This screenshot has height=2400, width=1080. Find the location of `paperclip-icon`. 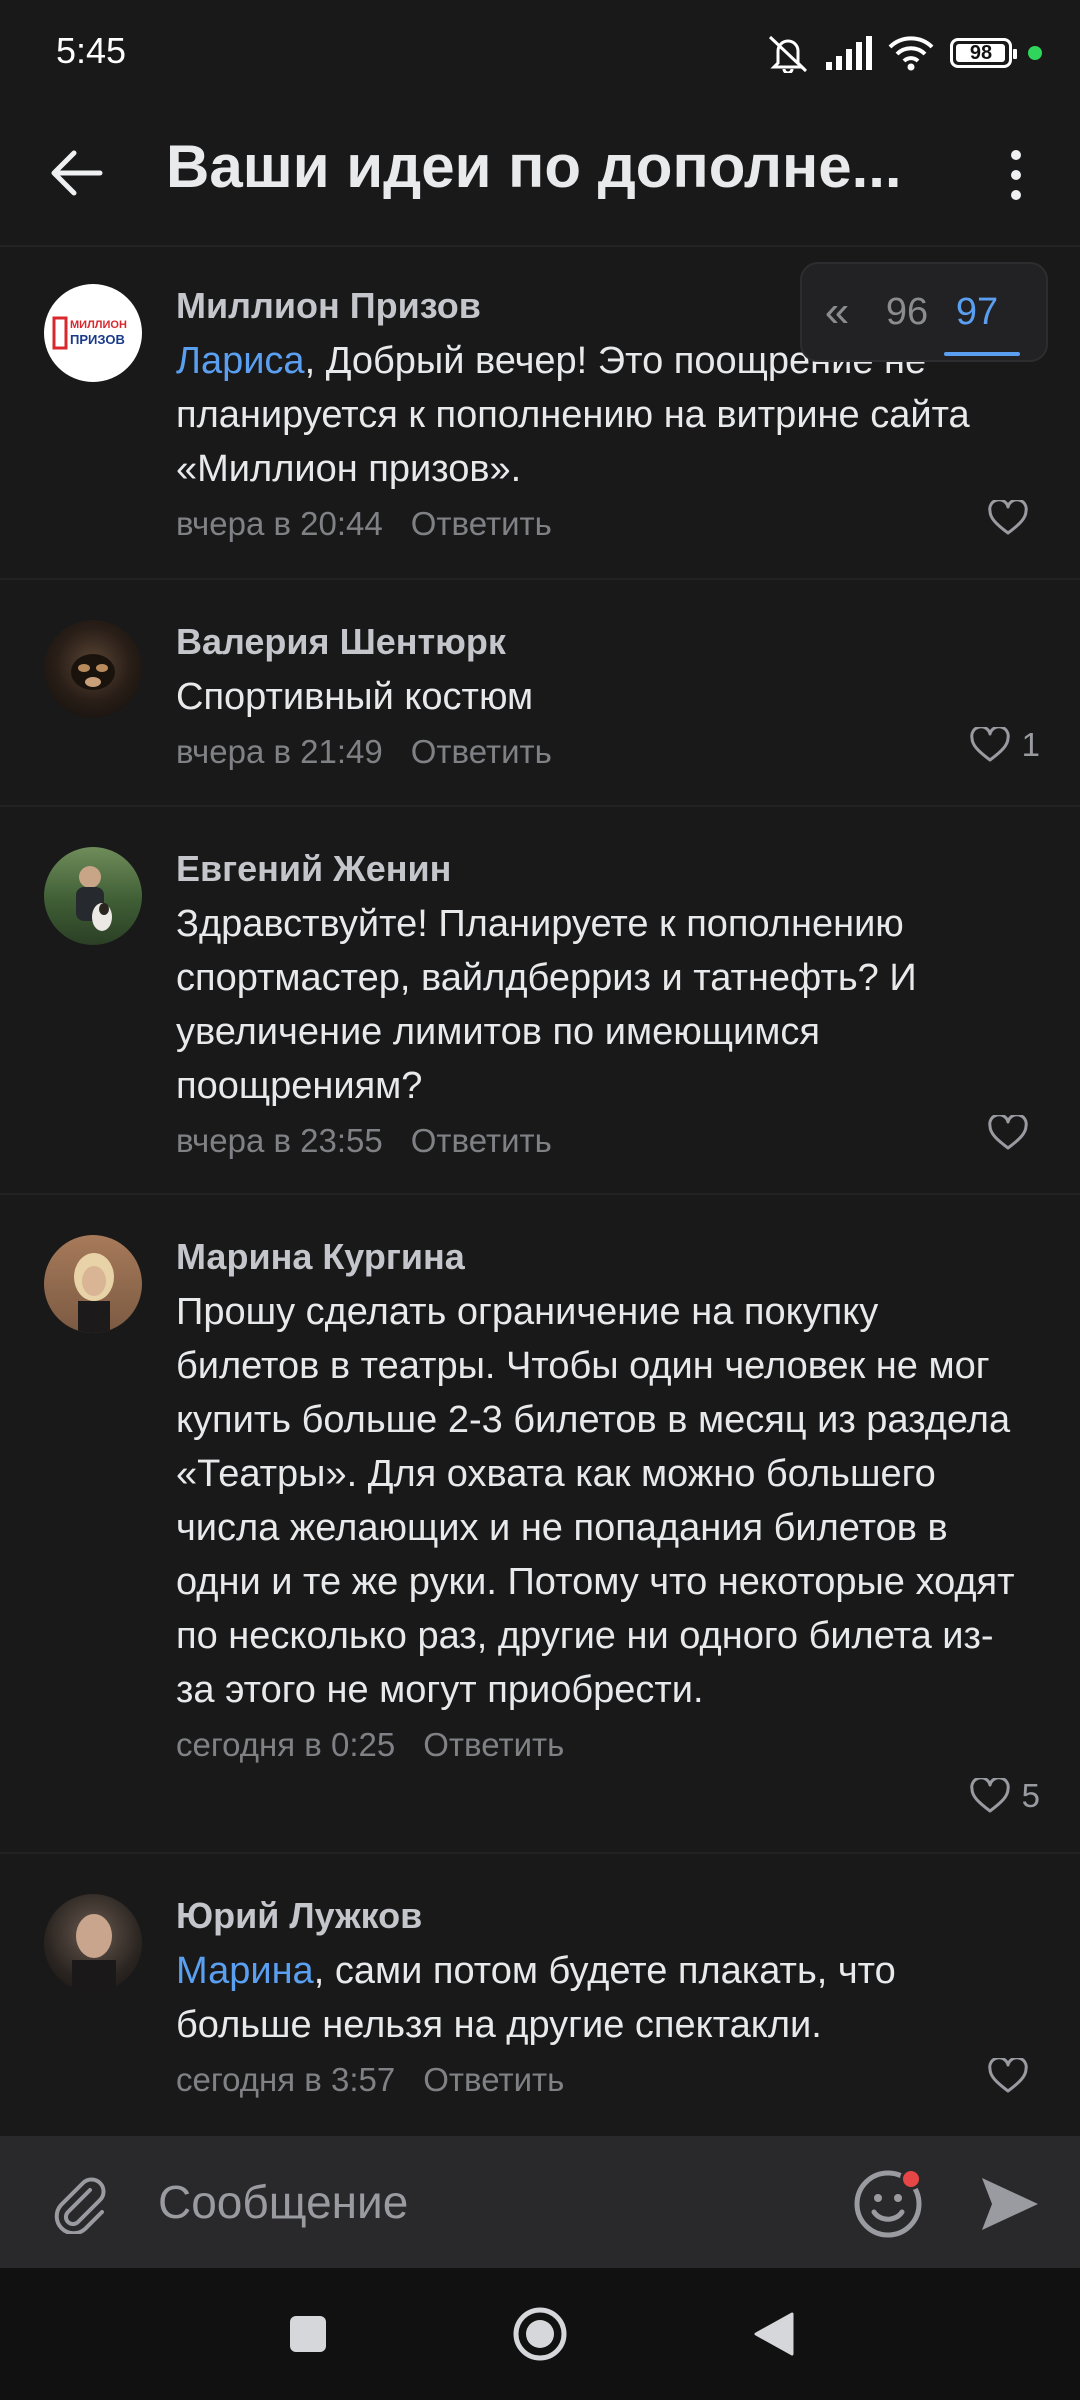

paperclip-icon is located at coordinates (80, 2205).